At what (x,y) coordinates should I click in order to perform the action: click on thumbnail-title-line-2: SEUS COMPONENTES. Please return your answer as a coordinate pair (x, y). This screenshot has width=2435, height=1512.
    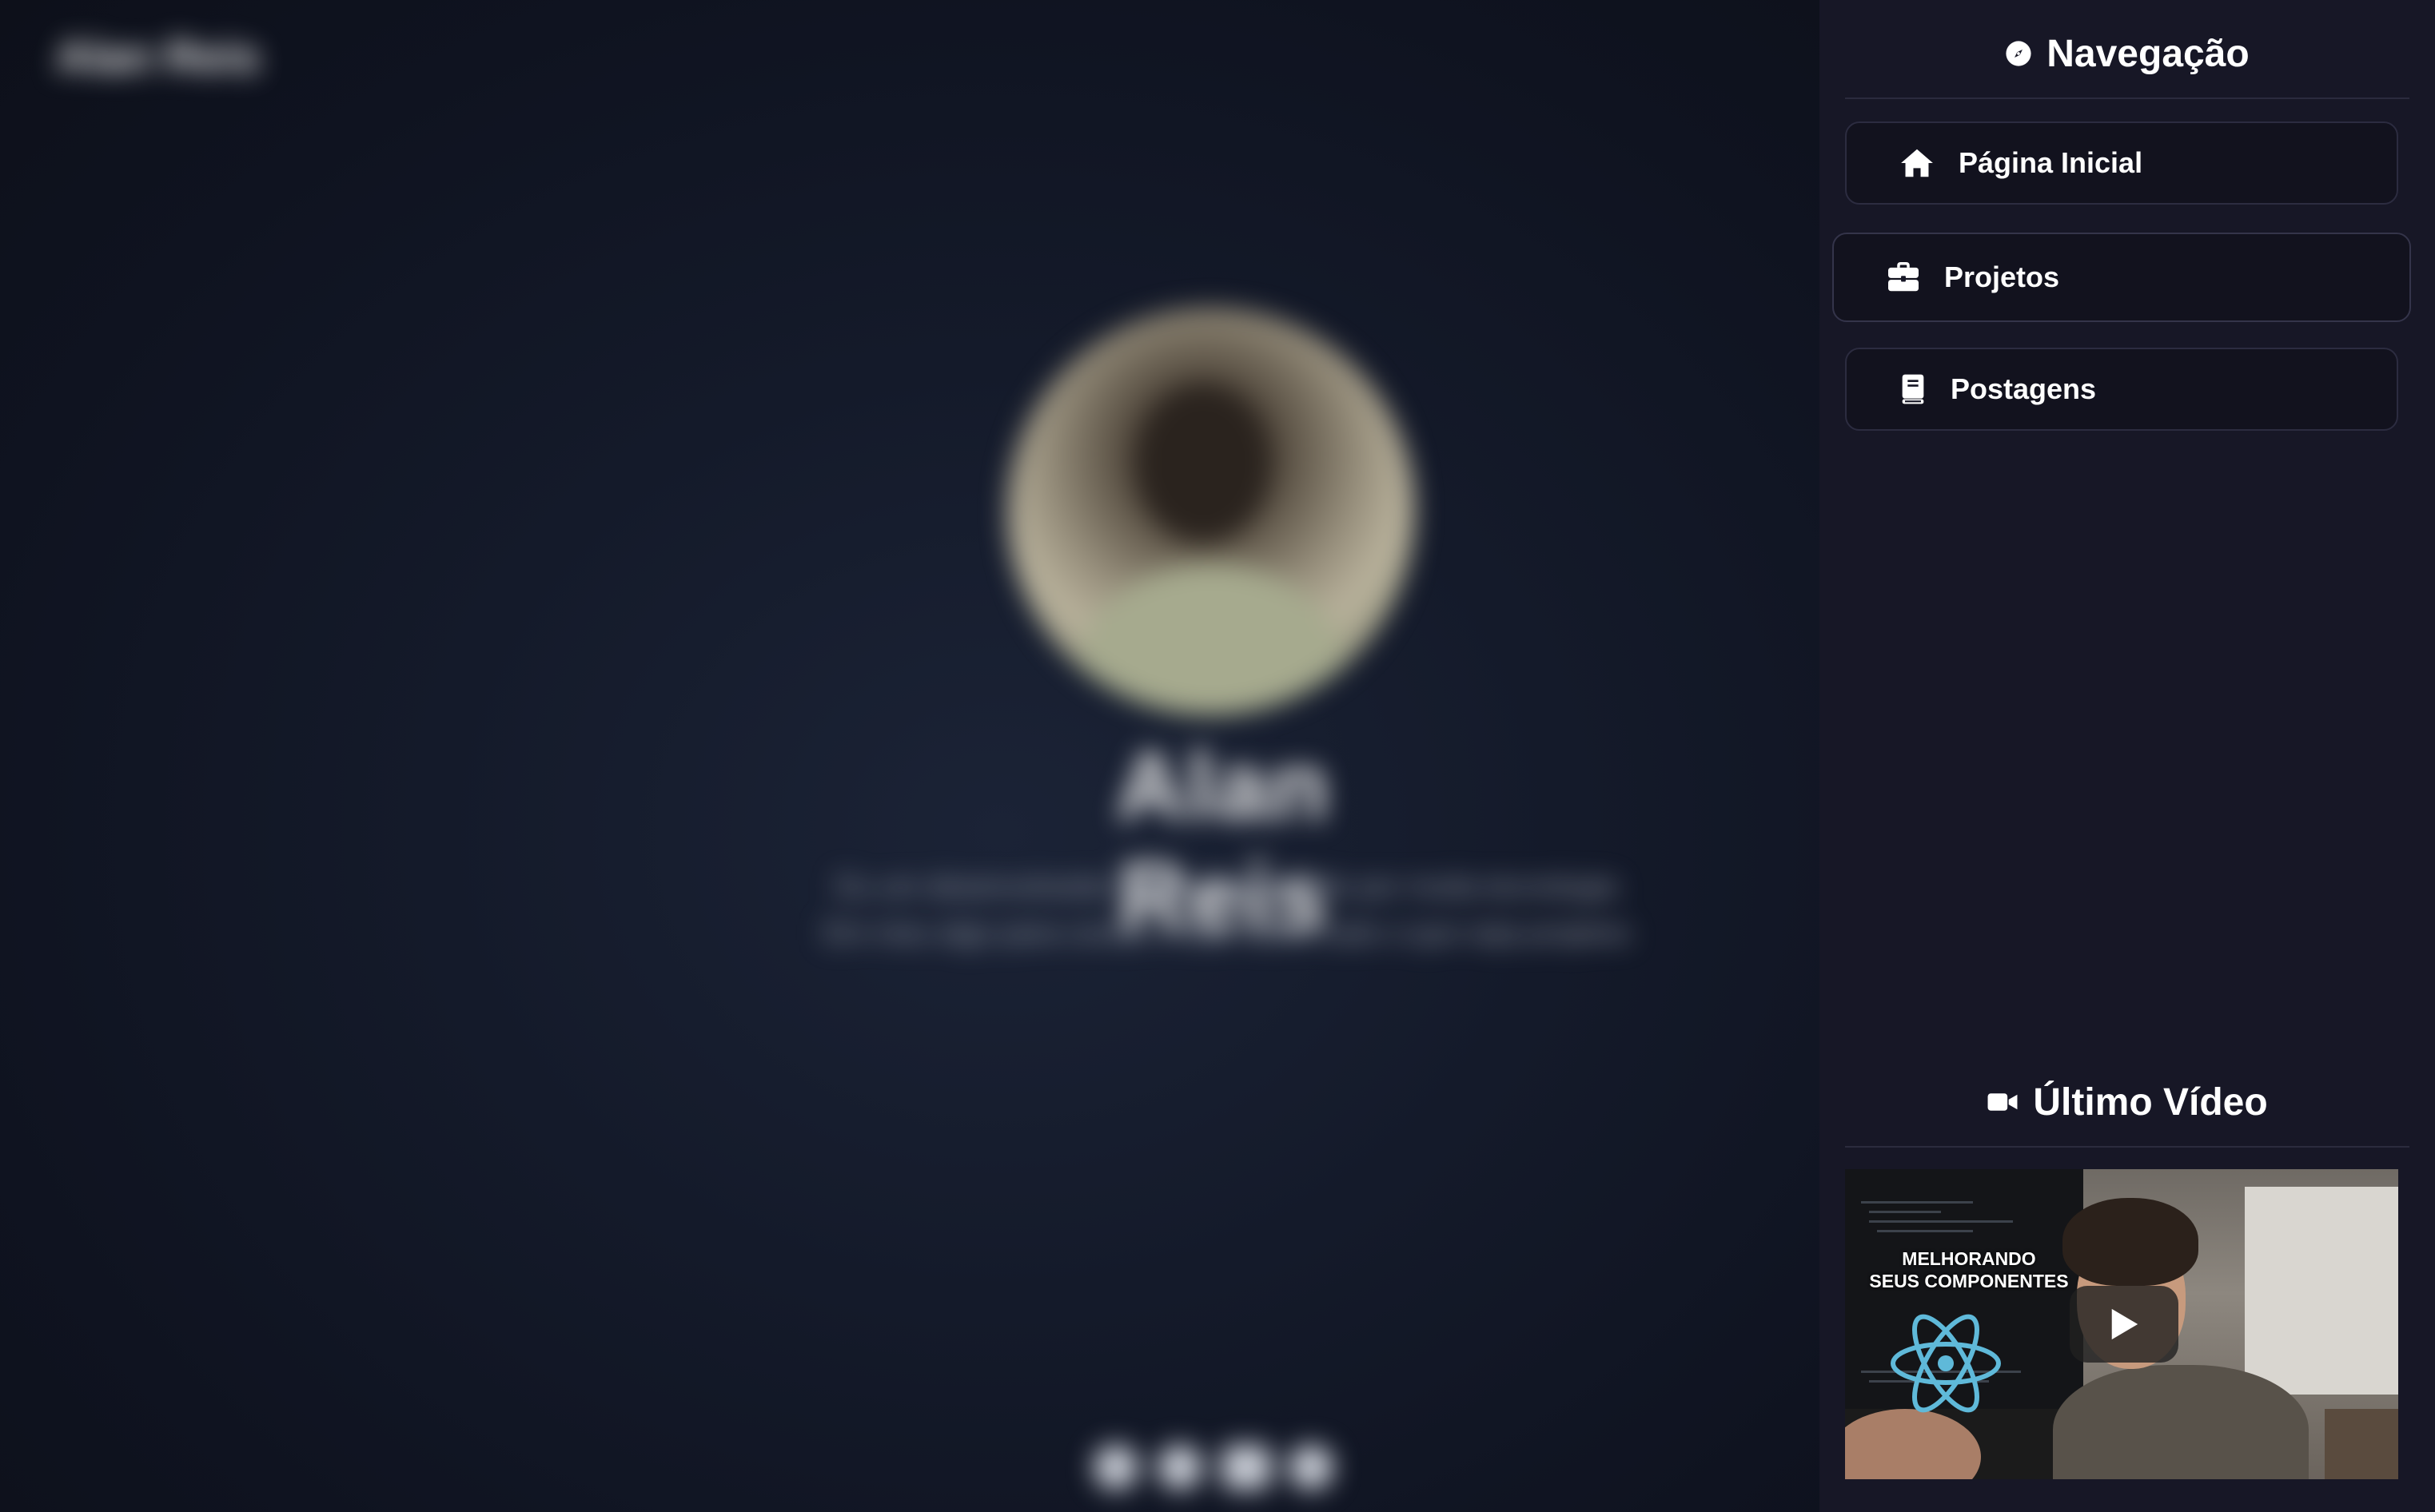
    Looking at the image, I should click on (1969, 1281).